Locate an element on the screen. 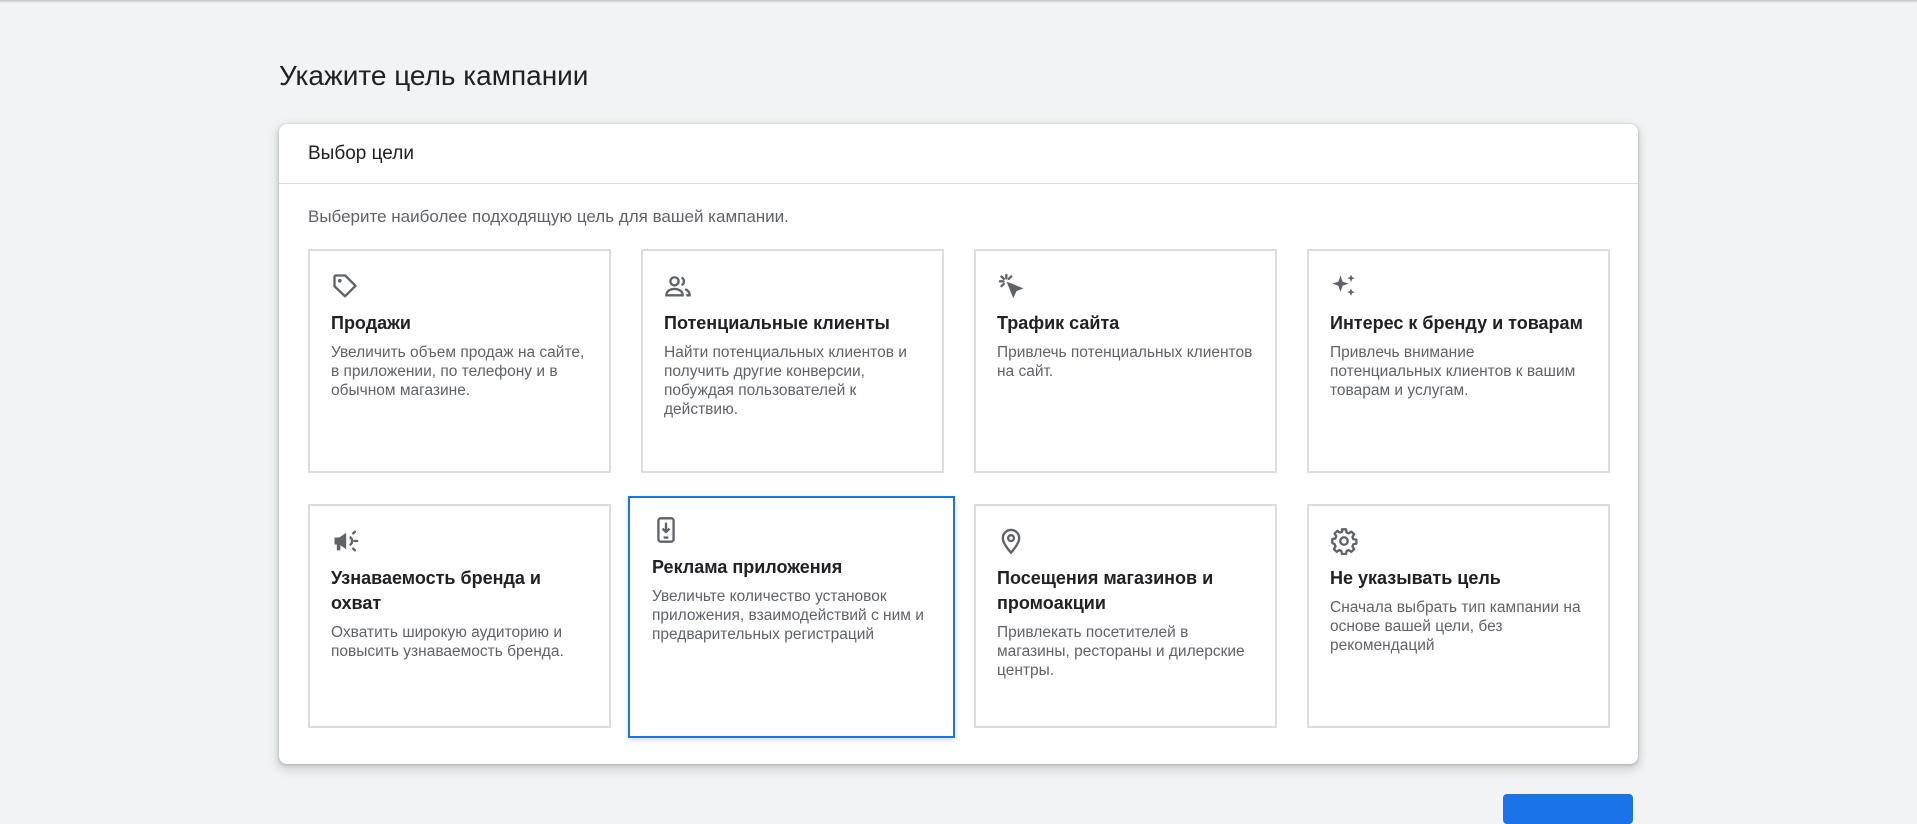  goal-title: Потенциальные клиенты is located at coordinates (777, 323).